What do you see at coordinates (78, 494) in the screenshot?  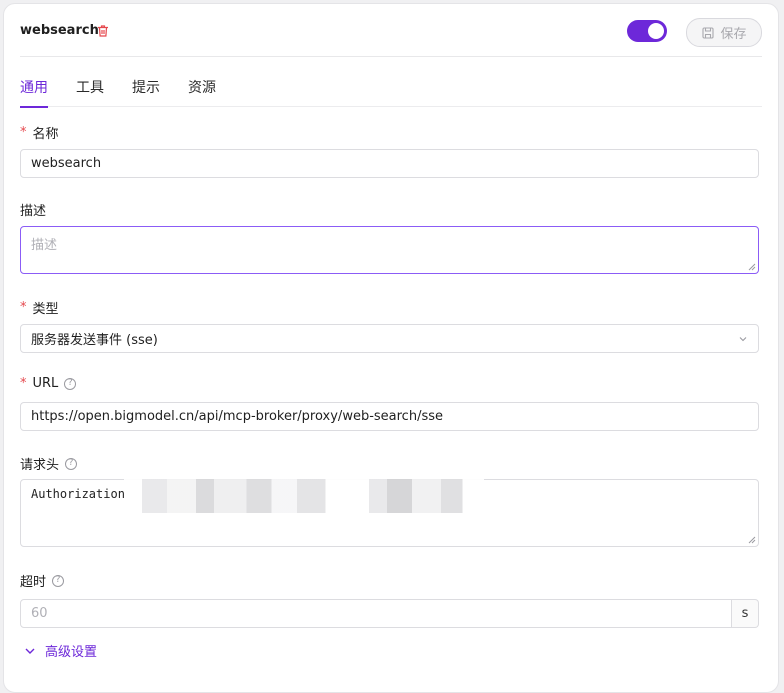 I see `headers-value: Authorization` at bounding box center [78, 494].